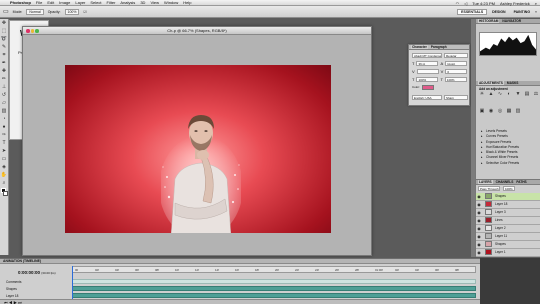 This screenshot has height=304, width=540. What do you see at coordinates (508, 213) in the screenshot?
I see `layer-row: ◉ Layer 3` at bounding box center [508, 213].